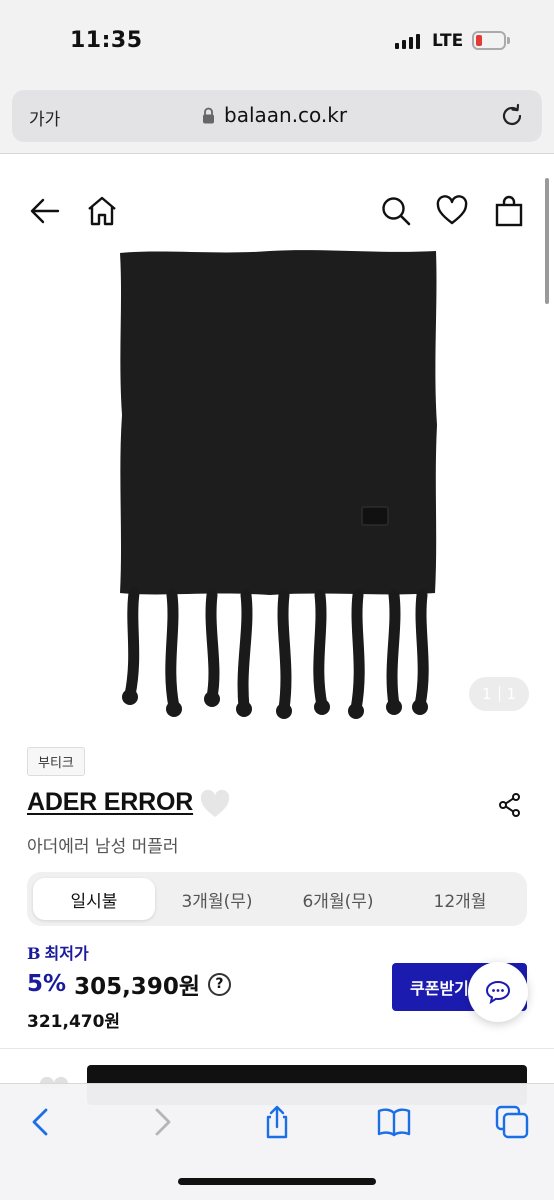  What do you see at coordinates (102, 211) in the screenshot?
I see `home-icon` at bounding box center [102, 211].